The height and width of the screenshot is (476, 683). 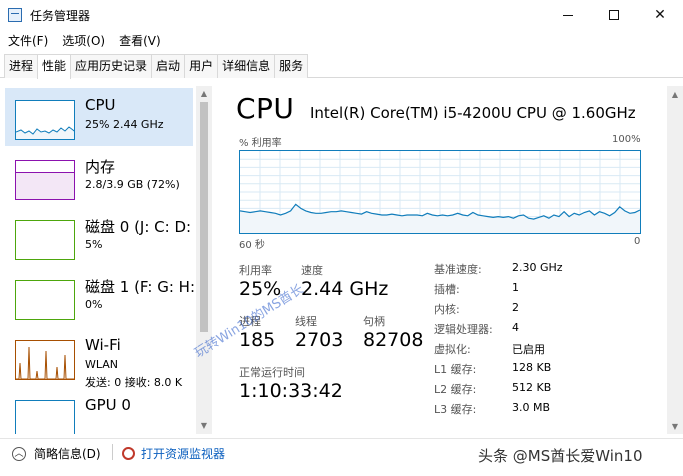 I want to click on spec-label: L1 缓存:, so click(x=455, y=369).